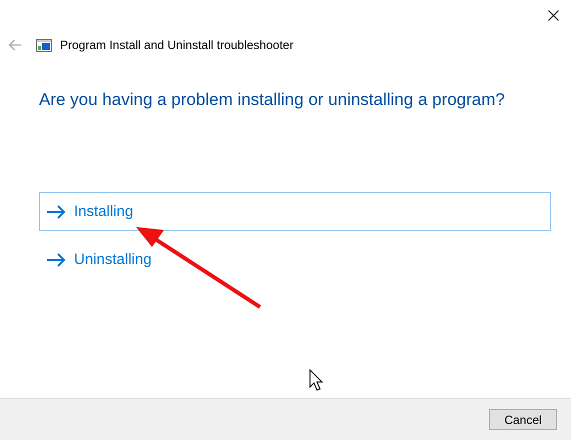  Describe the element at coordinates (295, 259) in the screenshot. I see `option-link: Uninstalling` at that location.